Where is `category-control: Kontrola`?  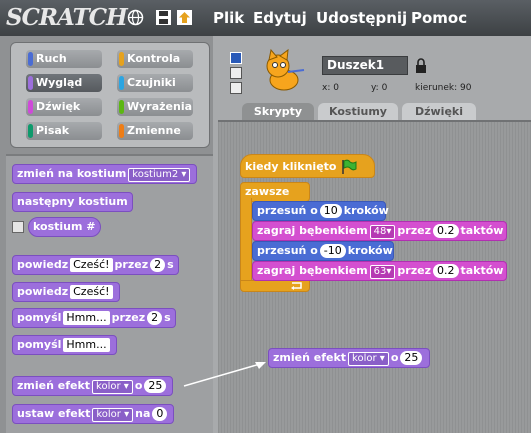
category-control: Kontrola is located at coordinates (155, 59).